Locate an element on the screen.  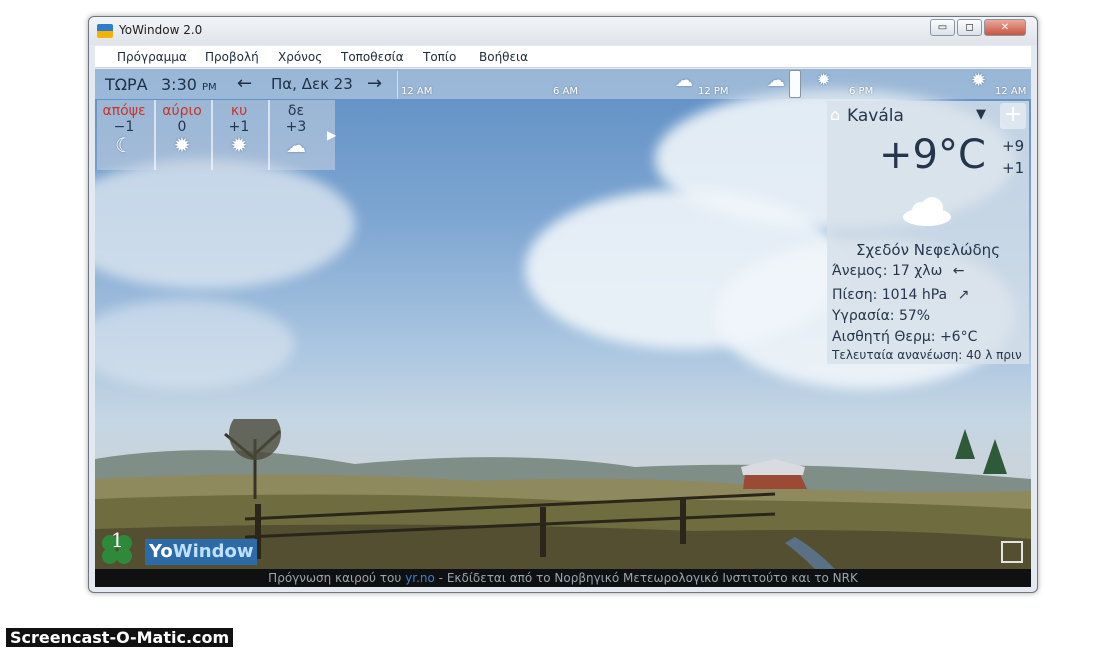
menu-program: Πρόγραμμα is located at coordinates (152, 57).